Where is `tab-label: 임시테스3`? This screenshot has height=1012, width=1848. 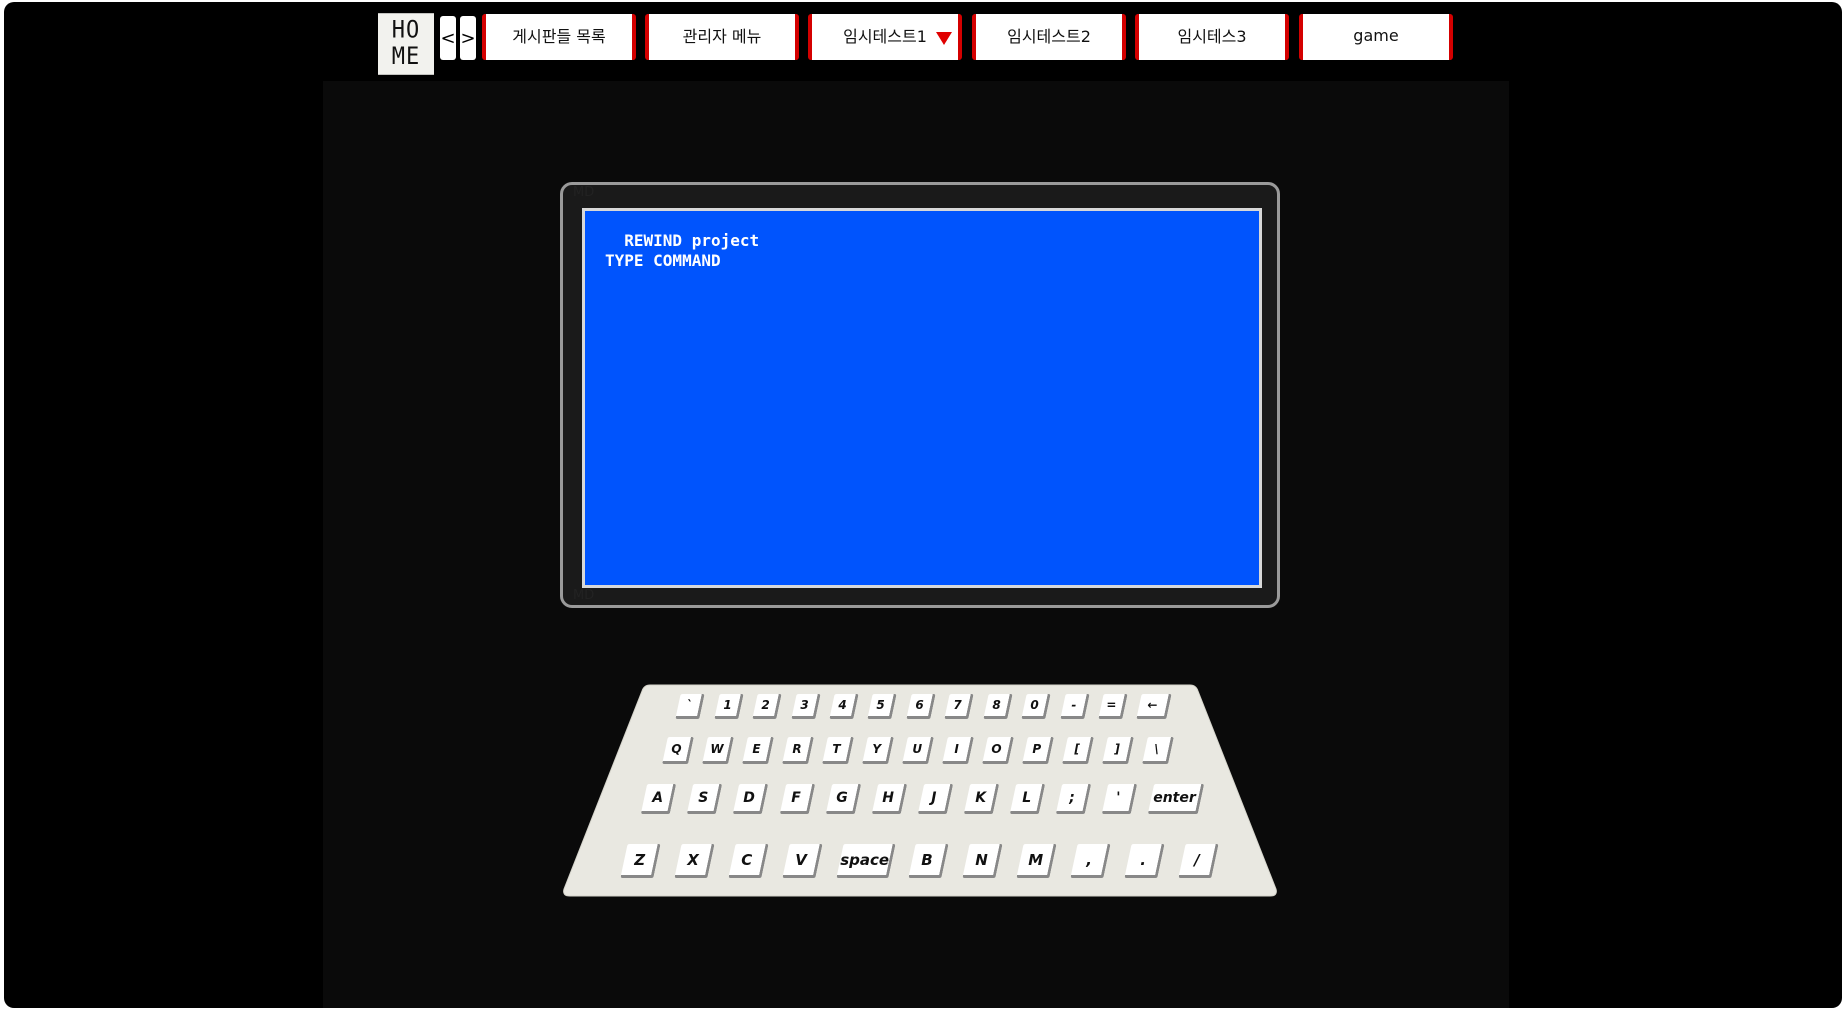 tab-label: 임시테스3 is located at coordinates (1212, 36).